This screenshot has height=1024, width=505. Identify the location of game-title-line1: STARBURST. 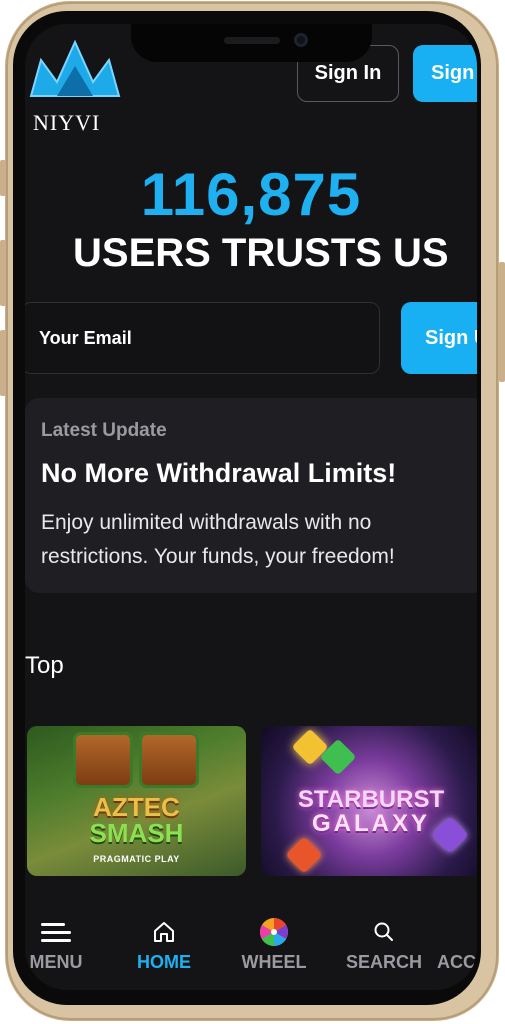
(371, 799).